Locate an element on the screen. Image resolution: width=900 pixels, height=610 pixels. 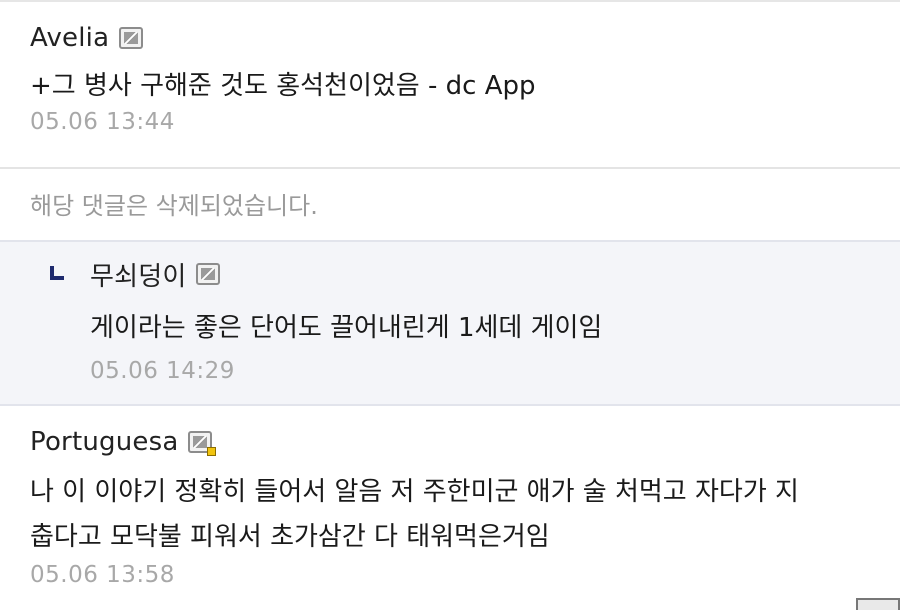
comment-nick: Portuguesa is located at coordinates (104, 442).